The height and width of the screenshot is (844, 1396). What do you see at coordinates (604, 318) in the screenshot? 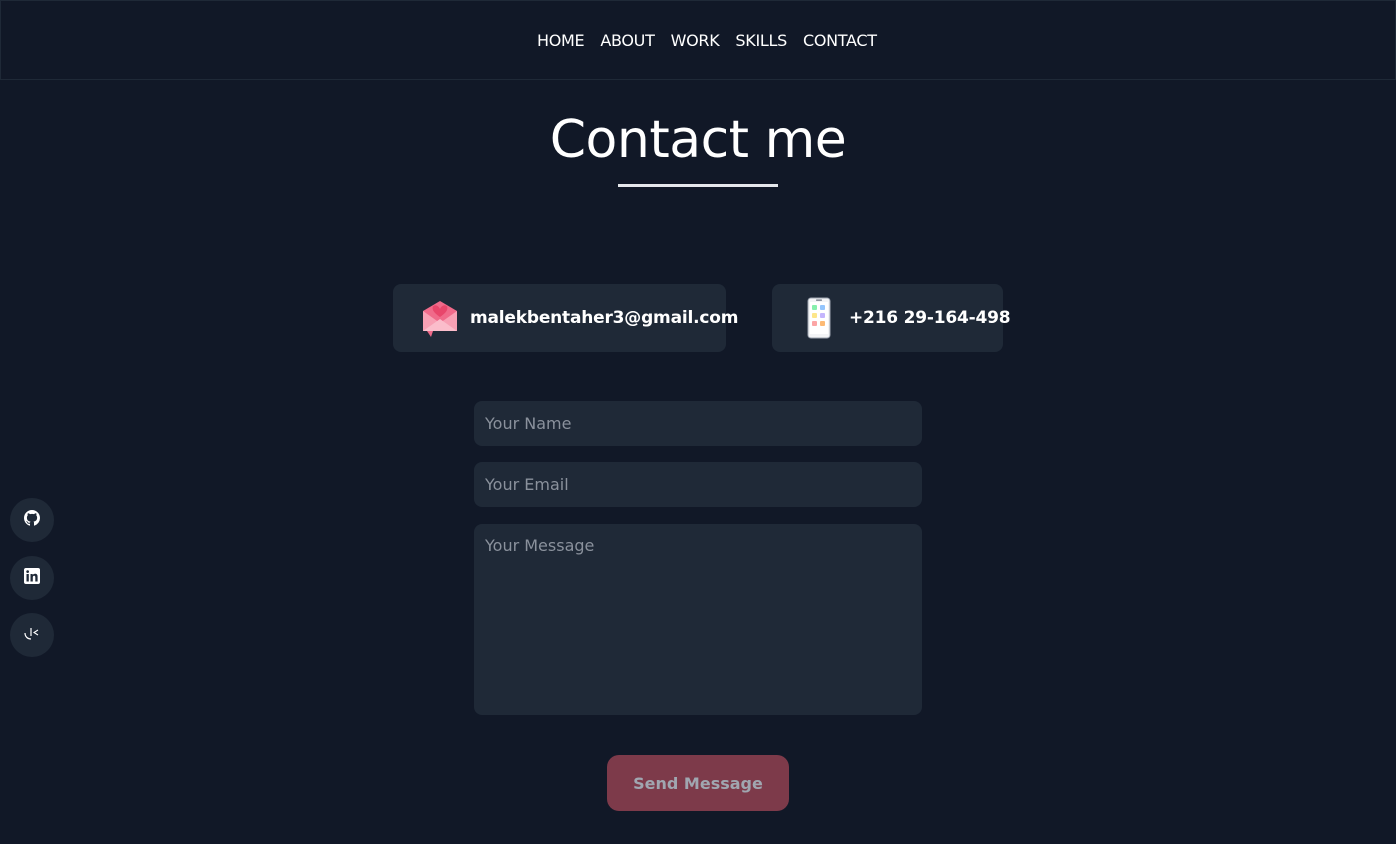
I see `email-address: malekbentaher3@gmail.com` at bounding box center [604, 318].